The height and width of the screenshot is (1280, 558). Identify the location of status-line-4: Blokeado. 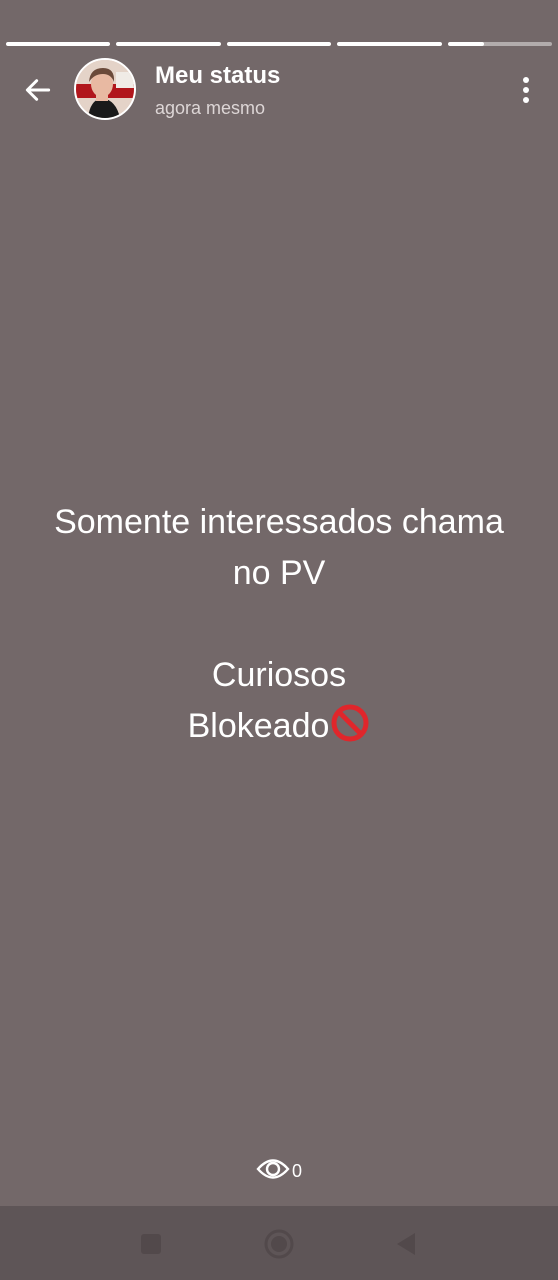
(279, 726).